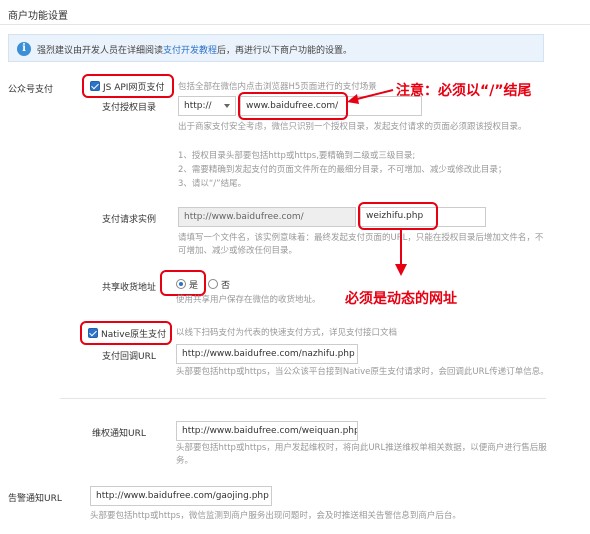 The width and height of the screenshot is (590, 534). What do you see at coordinates (213, 284) in the screenshot?
I see `share-no-radio` at bounding box center [213, 284].